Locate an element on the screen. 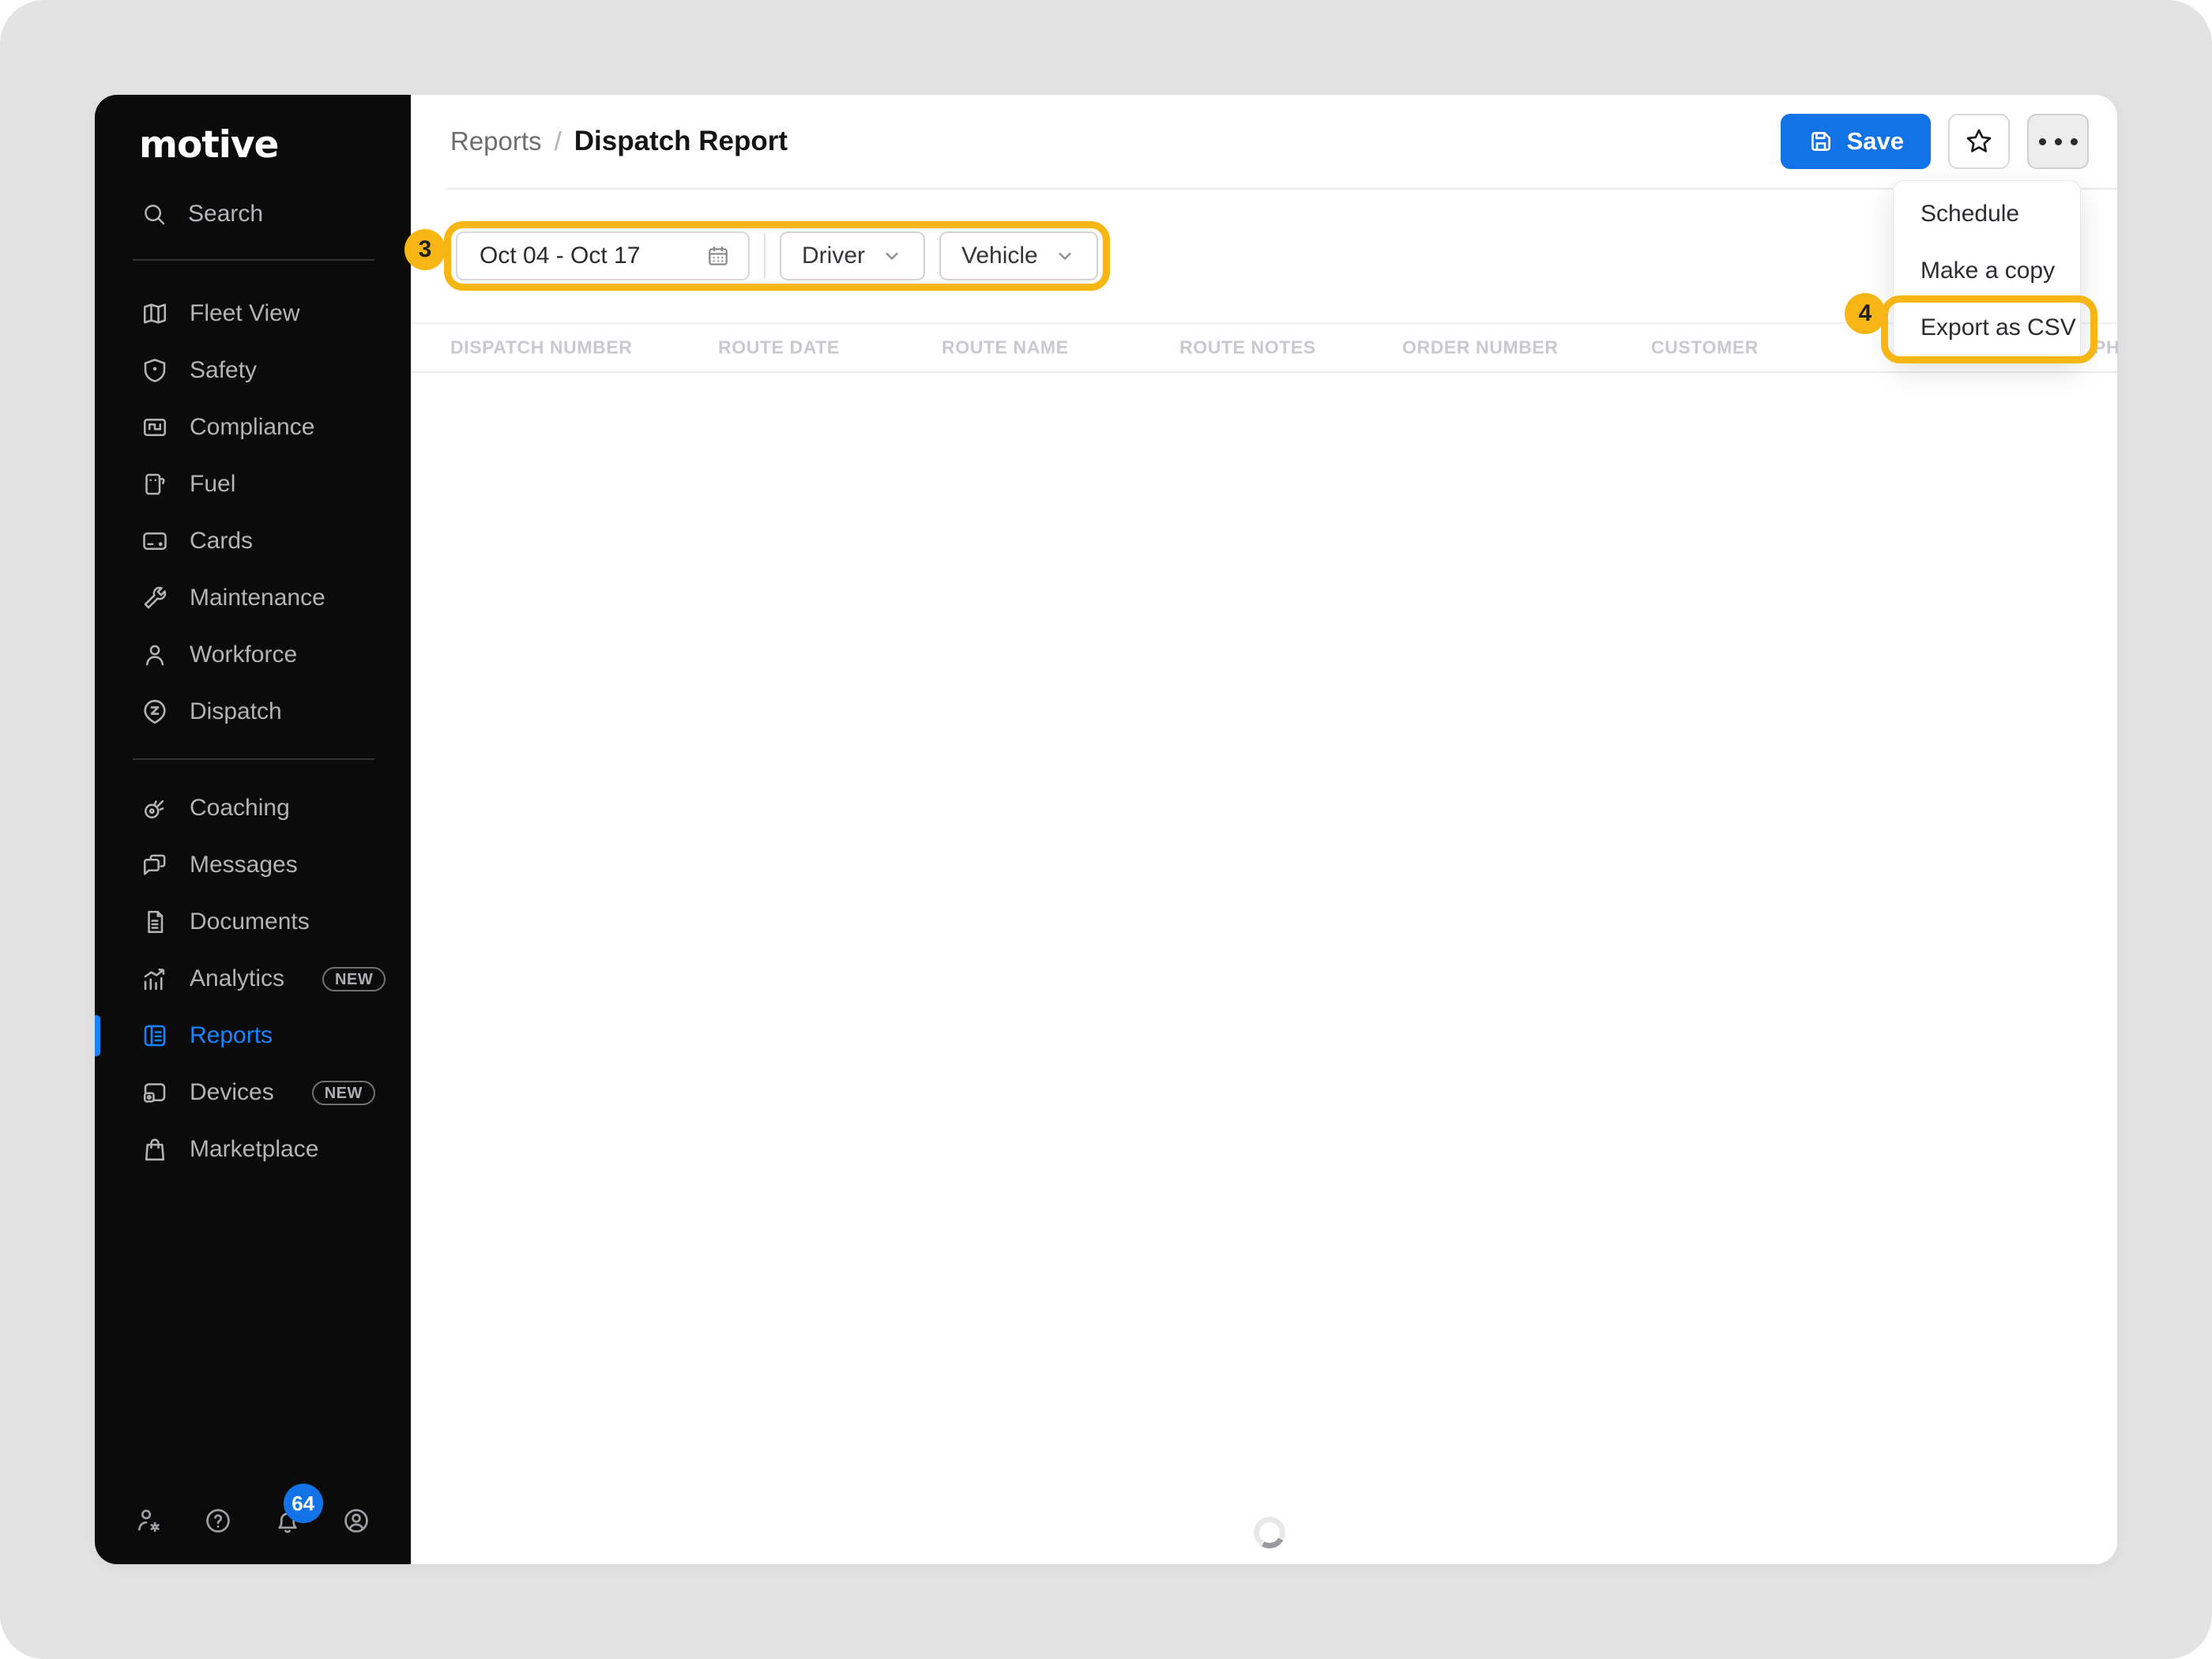  save-floppy-icon is located at coordinates (1821, 142).